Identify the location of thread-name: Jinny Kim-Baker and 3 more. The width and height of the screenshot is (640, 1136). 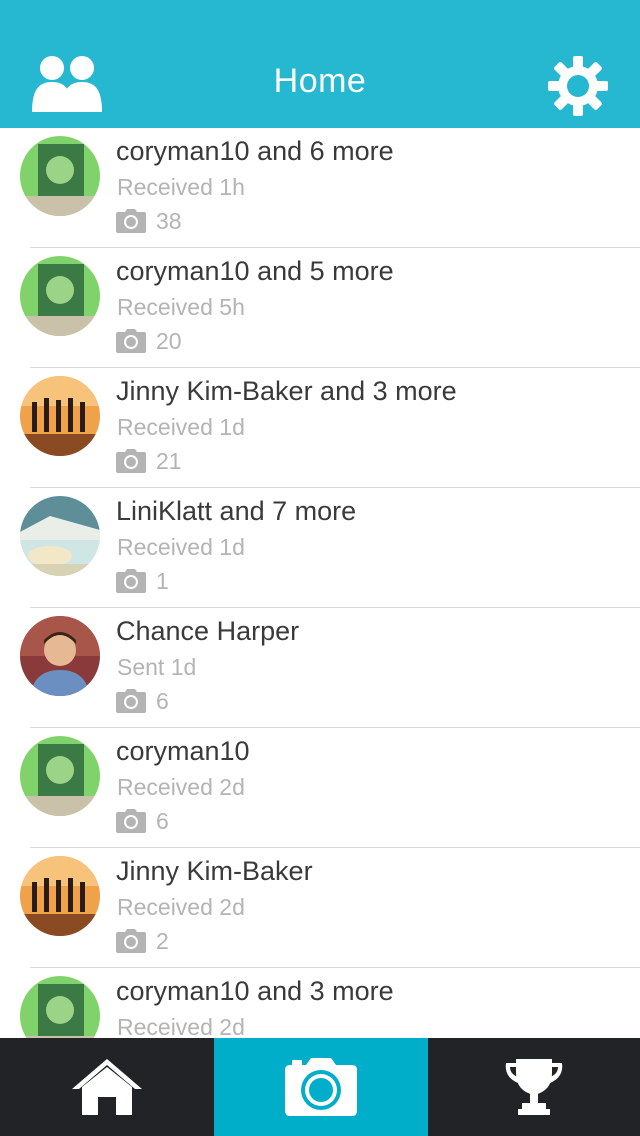
(286, 391).